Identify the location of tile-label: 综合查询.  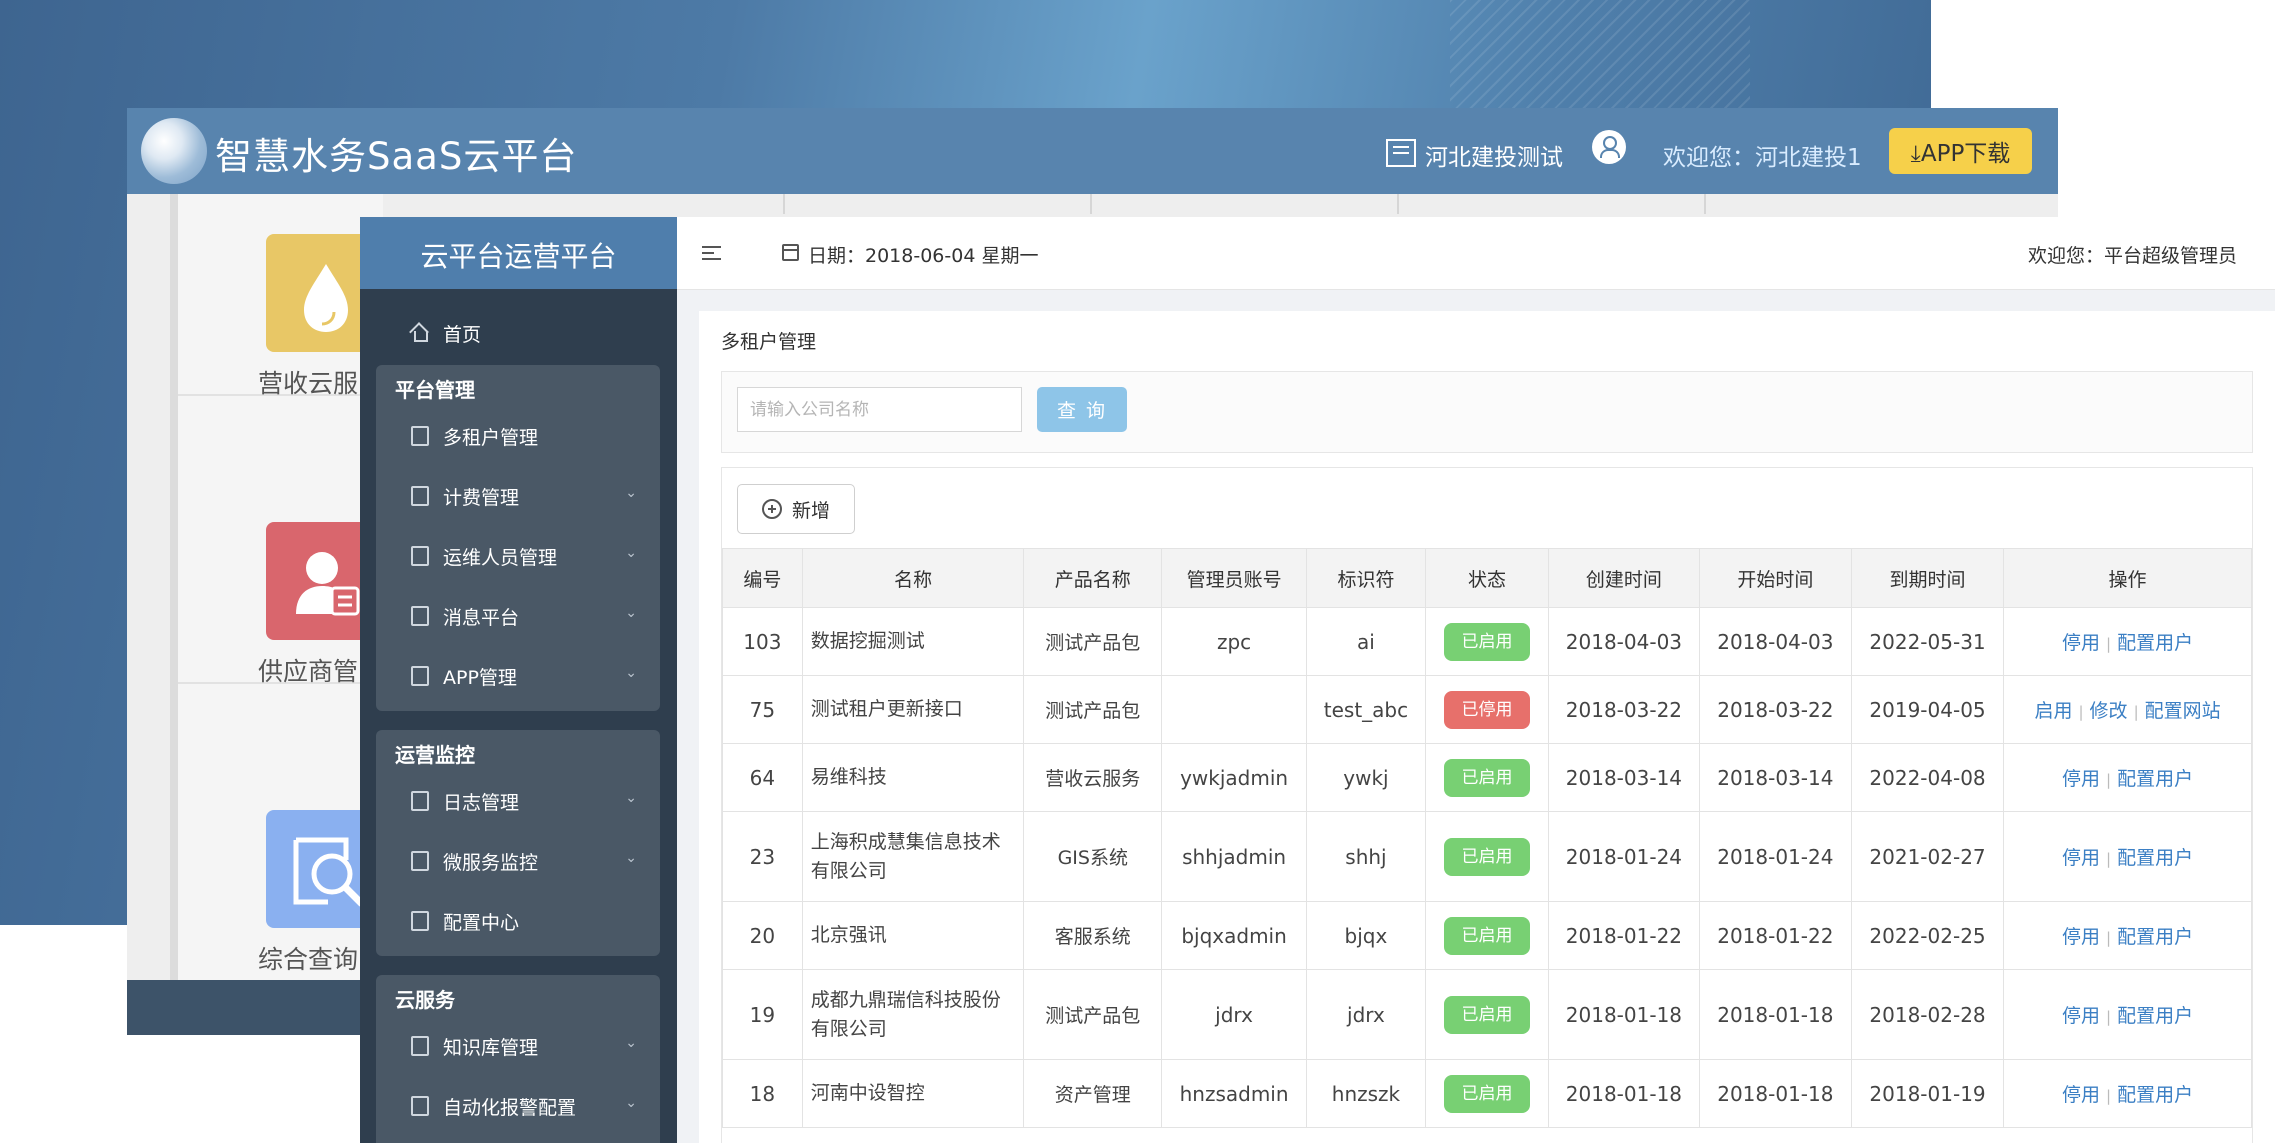
(308, 959).